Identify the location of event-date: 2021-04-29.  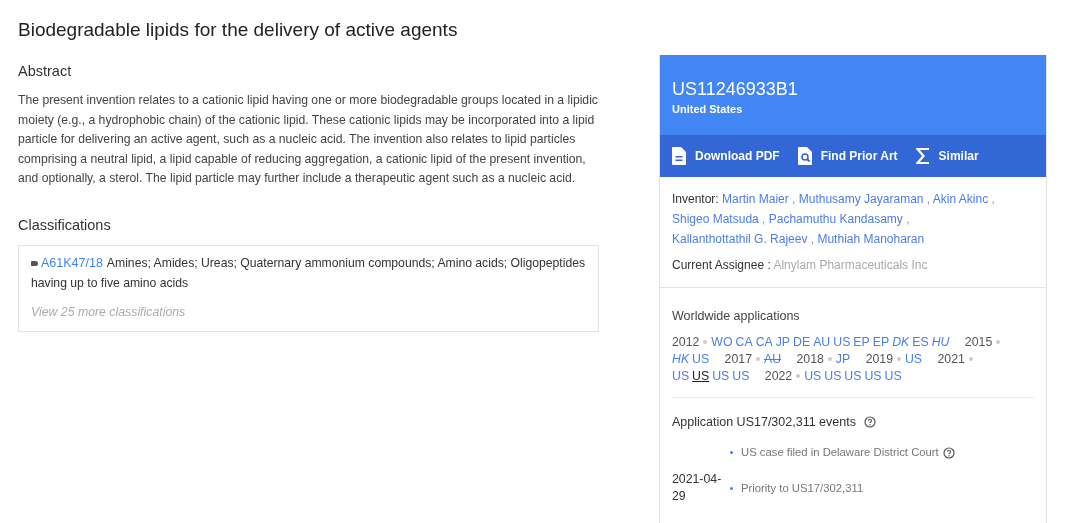
(697, 487).